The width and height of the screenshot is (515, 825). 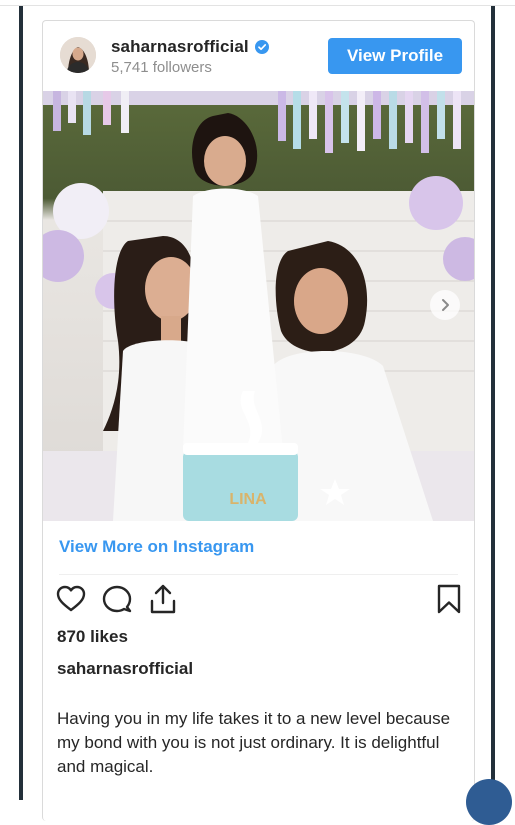 What do you see at coordinates (257, 5) in the screenshot?
I see `top-divider` at bounding box center [257, 5].